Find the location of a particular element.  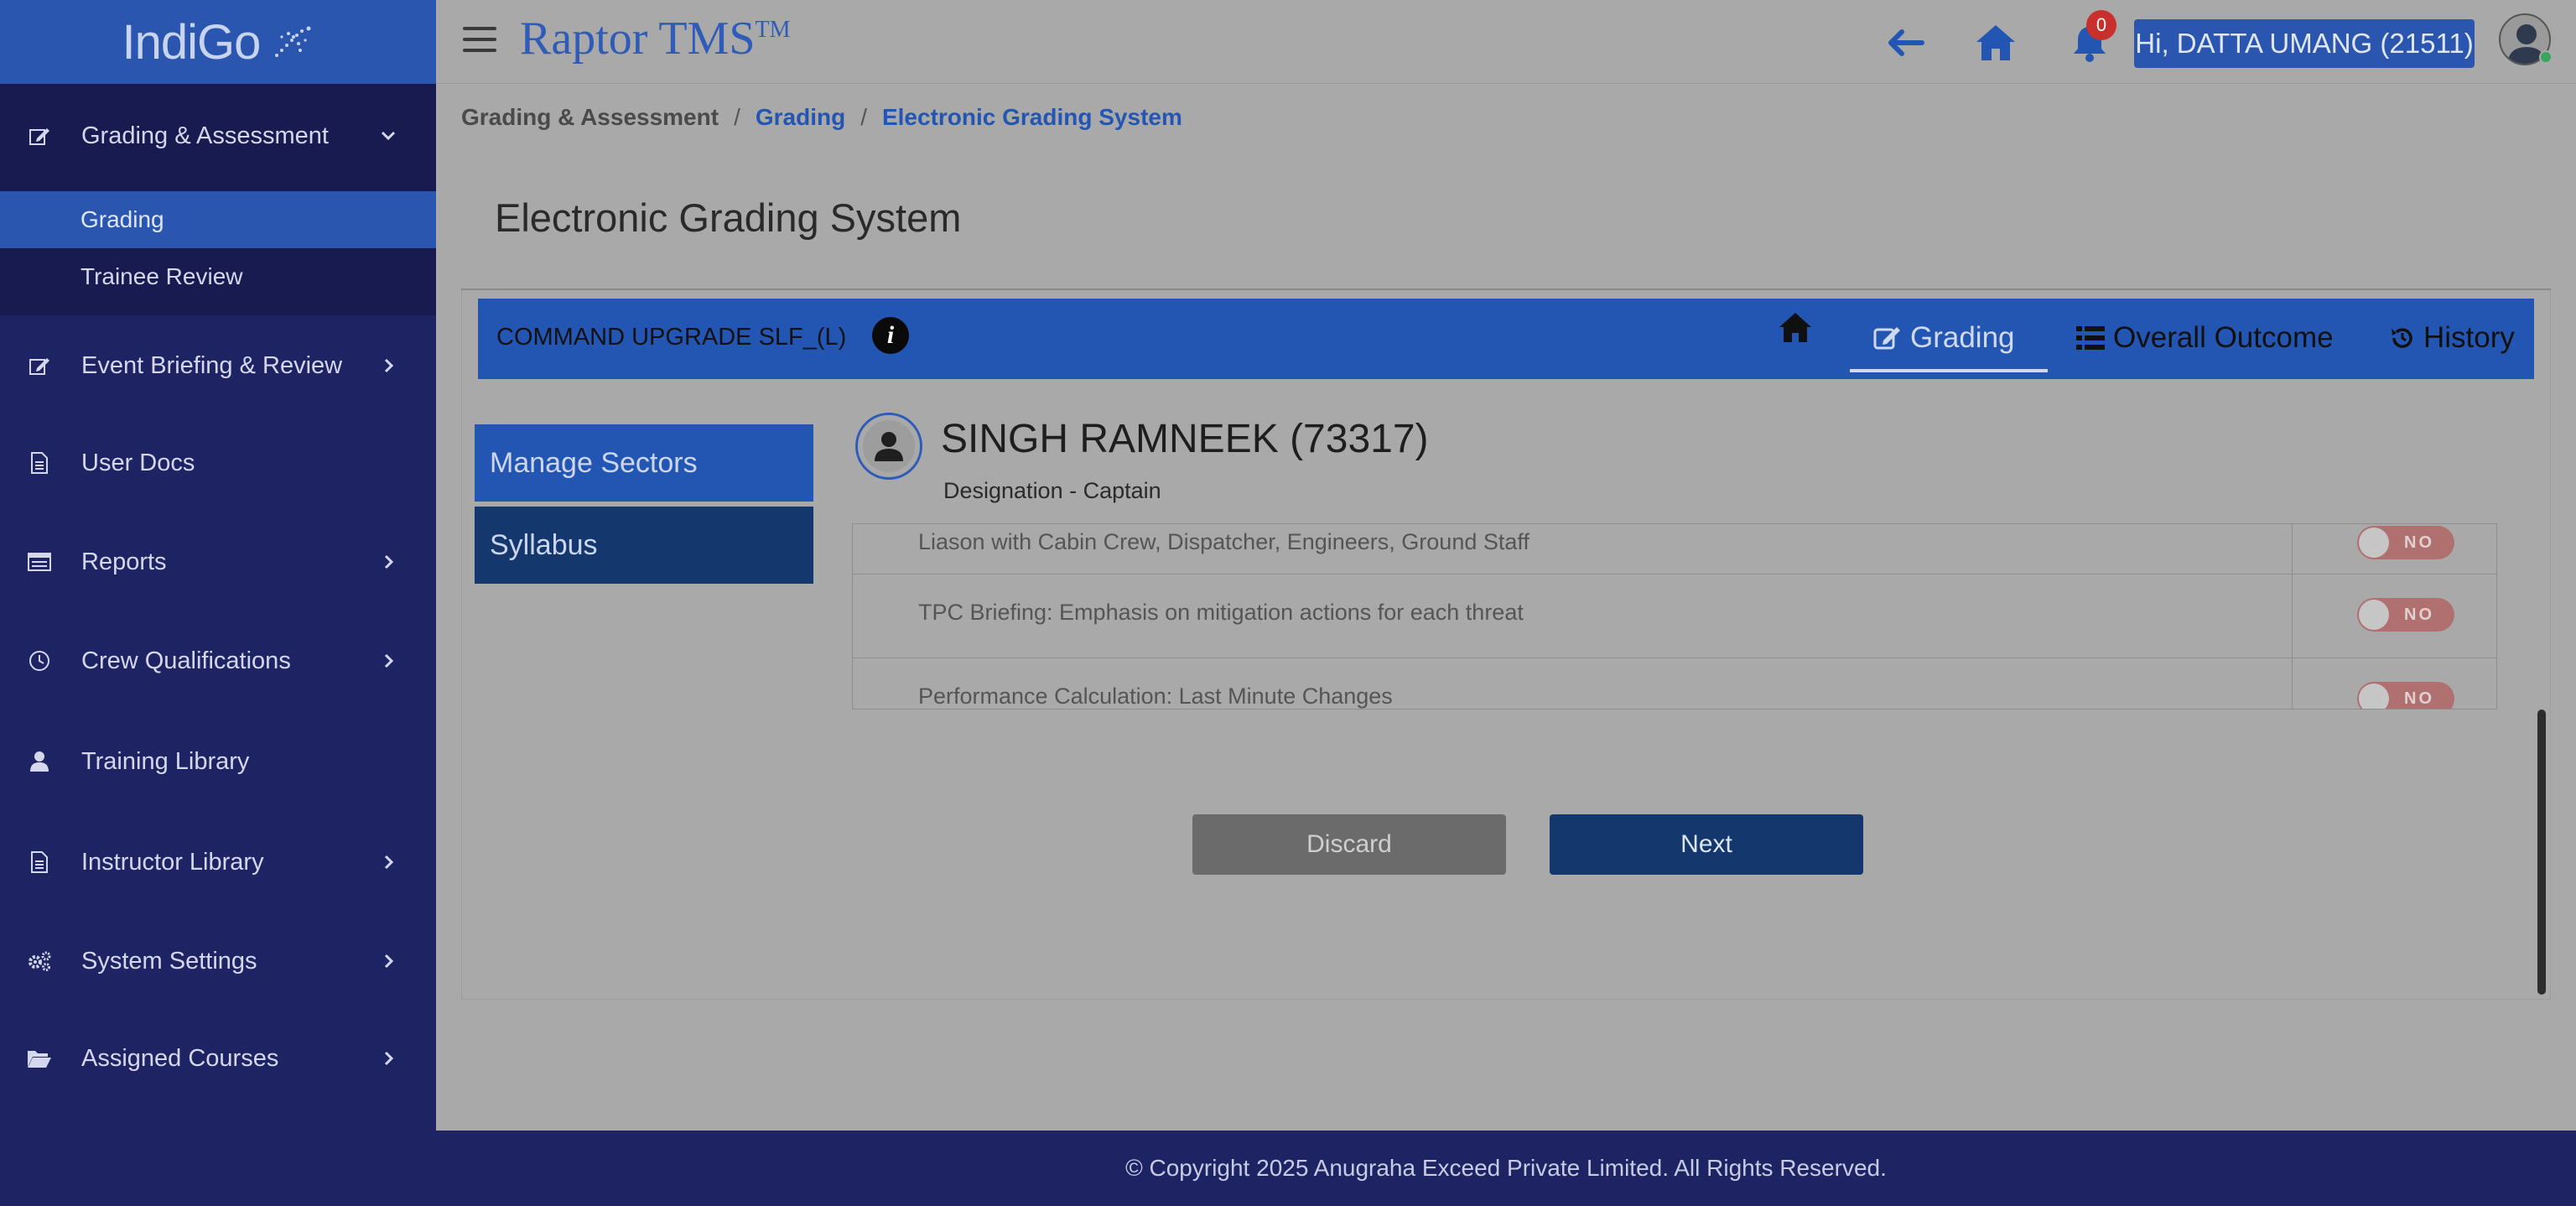

sidebar-subitem-trainee-review: Trainee Review is located at coordinates (218, 276).